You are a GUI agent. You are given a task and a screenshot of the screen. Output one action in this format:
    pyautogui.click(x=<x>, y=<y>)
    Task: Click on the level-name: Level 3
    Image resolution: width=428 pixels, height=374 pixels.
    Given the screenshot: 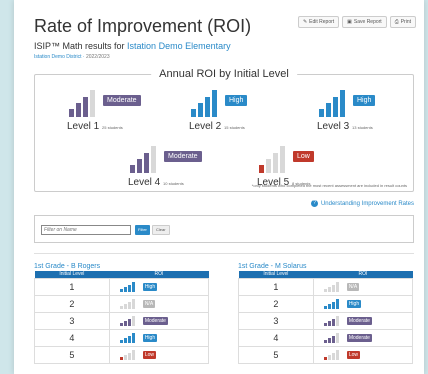 What is the action you would take?
    pyautogui.click(x=335, y=126)
    